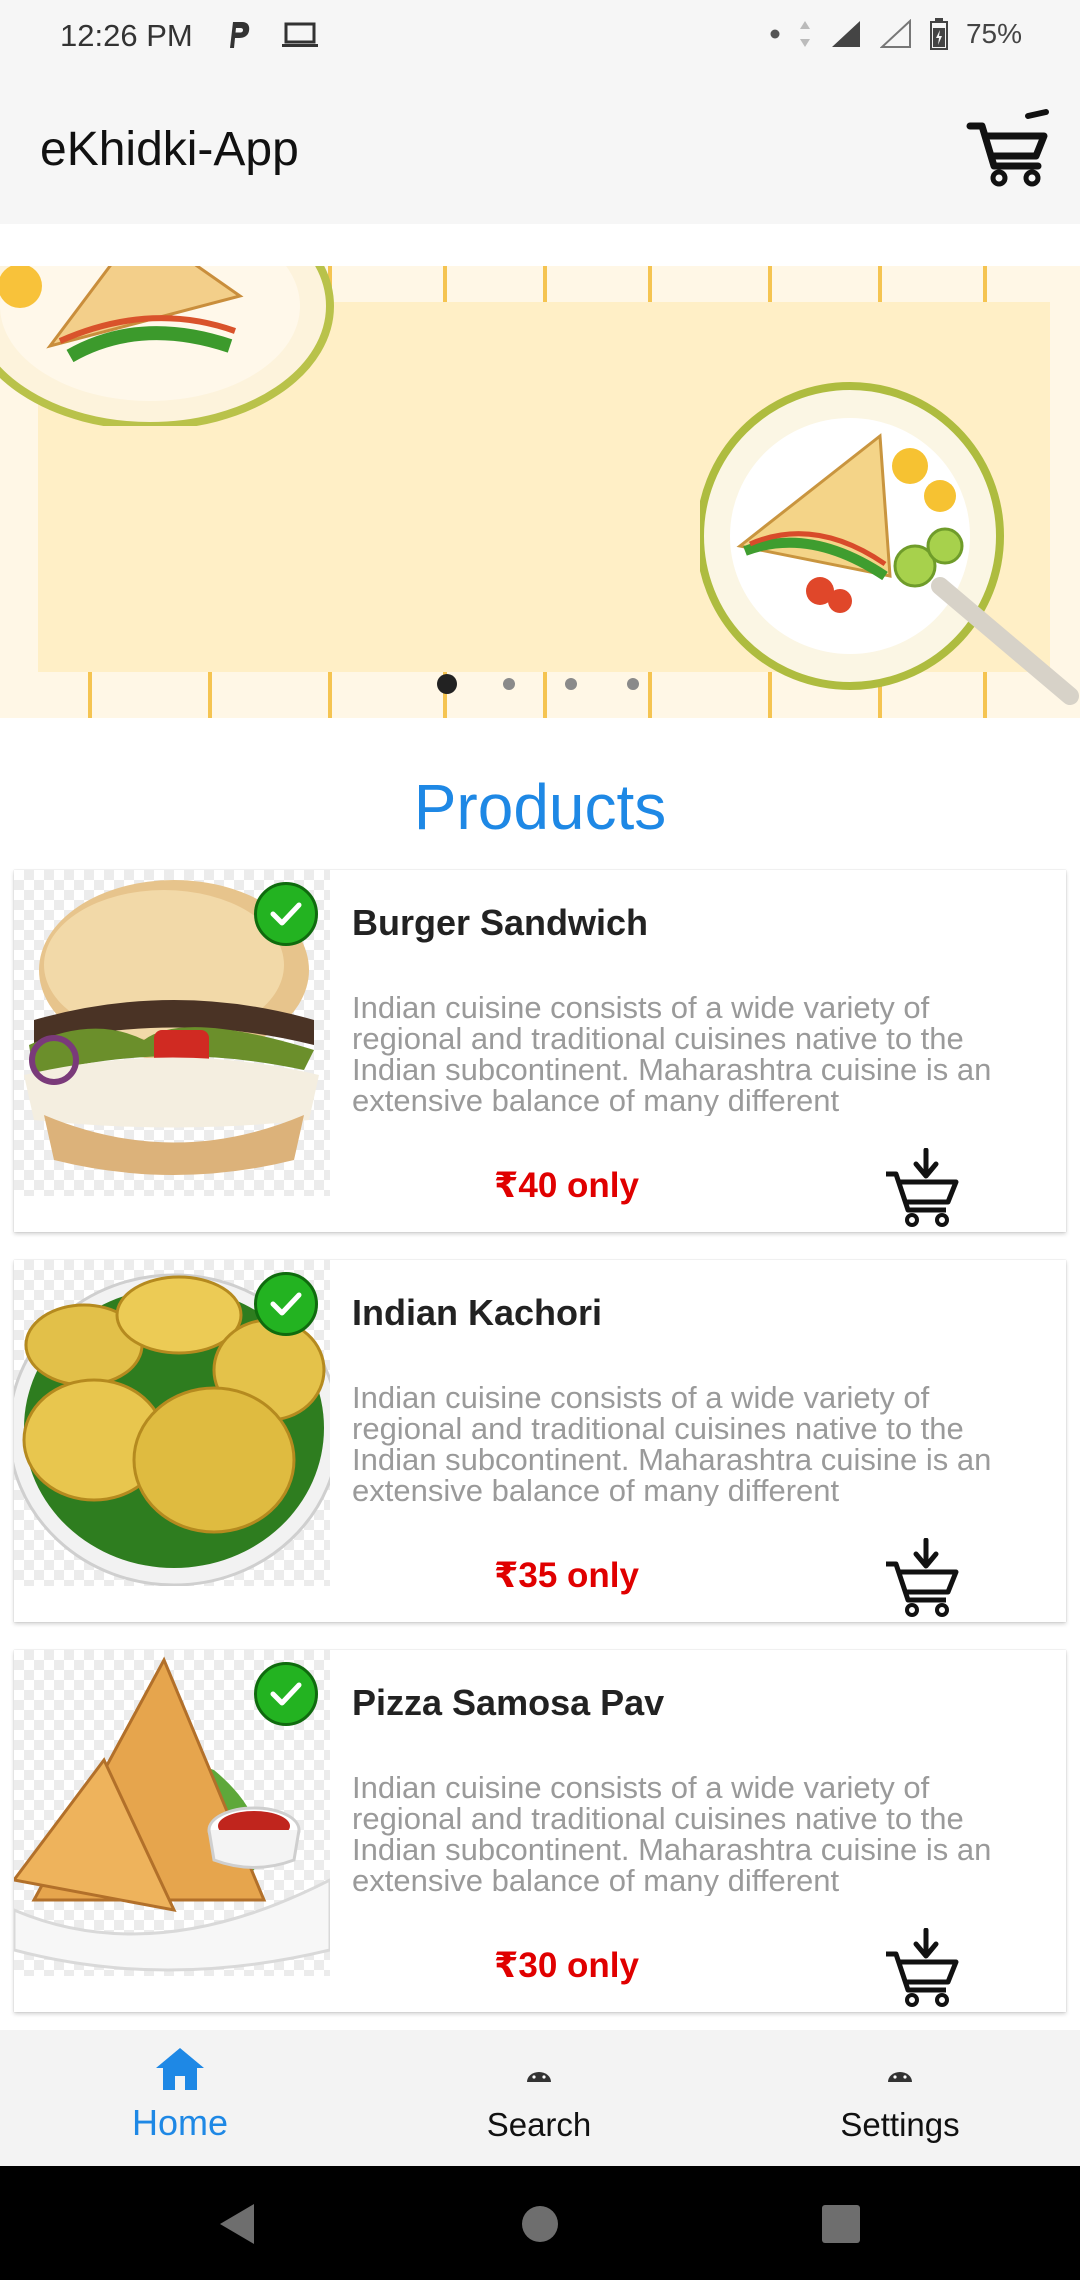 The width and height of the screenshot is (1080, 2280). Describe the element at coordinates (900, 2098) in the screenshot. I see `nav-settings: Settings` at that location.